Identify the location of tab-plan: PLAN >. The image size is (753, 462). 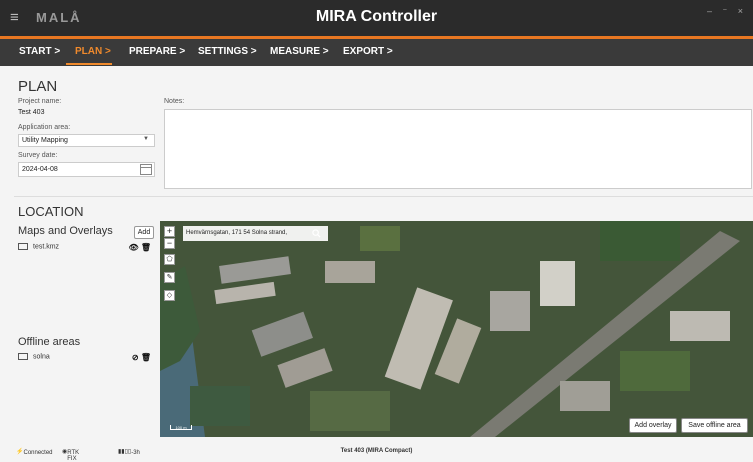
(93, 51).